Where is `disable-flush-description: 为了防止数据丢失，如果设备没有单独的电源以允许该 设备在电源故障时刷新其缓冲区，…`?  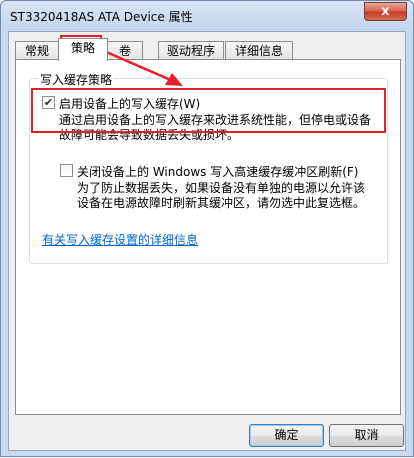
disable-flush-description: 为了防止数据丢失，如果设备没有单独的电源以允许该 设备在电源故障时刷新其缓冲区，… is located at coordinates (221, 196).